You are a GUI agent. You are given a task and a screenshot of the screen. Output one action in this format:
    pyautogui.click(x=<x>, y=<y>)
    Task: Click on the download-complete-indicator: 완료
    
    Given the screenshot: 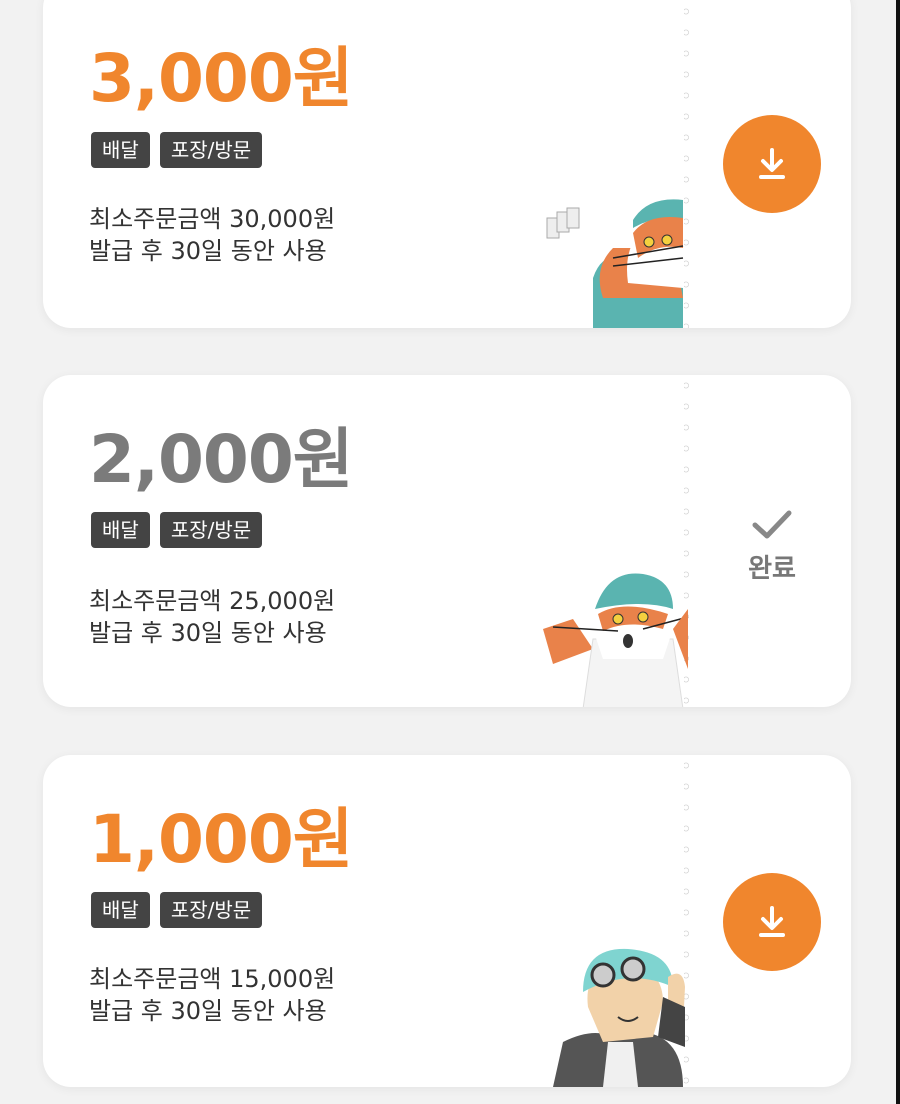 What is the action you would take?
    pyautogui.click(x=772, y=546)
    